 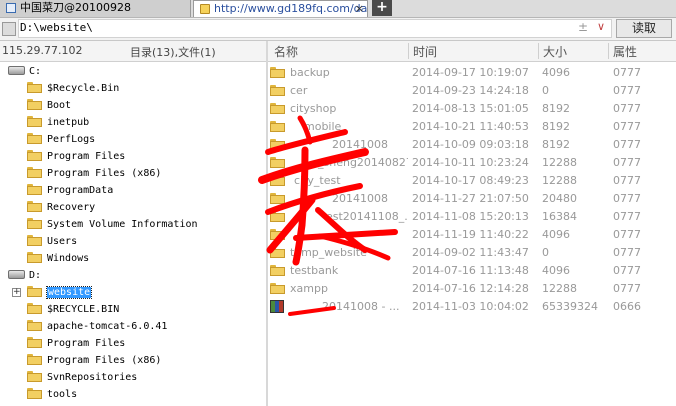 What do you see at coordinates (56, 27) in the screenshot?
I see `path-value: D:\website\` at bounding box center [56, 27].